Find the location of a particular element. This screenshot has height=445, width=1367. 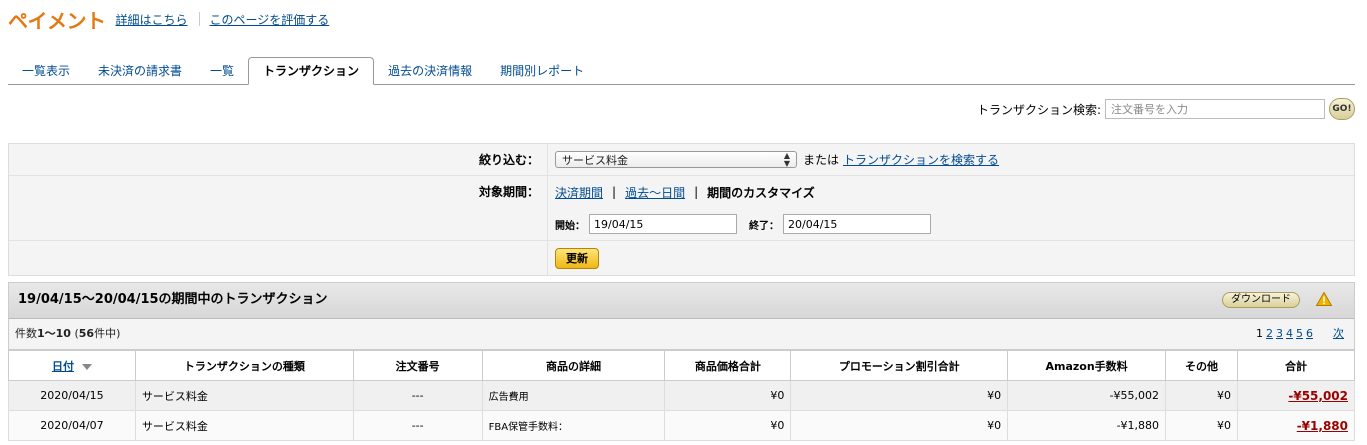

col-fee: Amazon手数料 is located at coordinates (1087, 365).